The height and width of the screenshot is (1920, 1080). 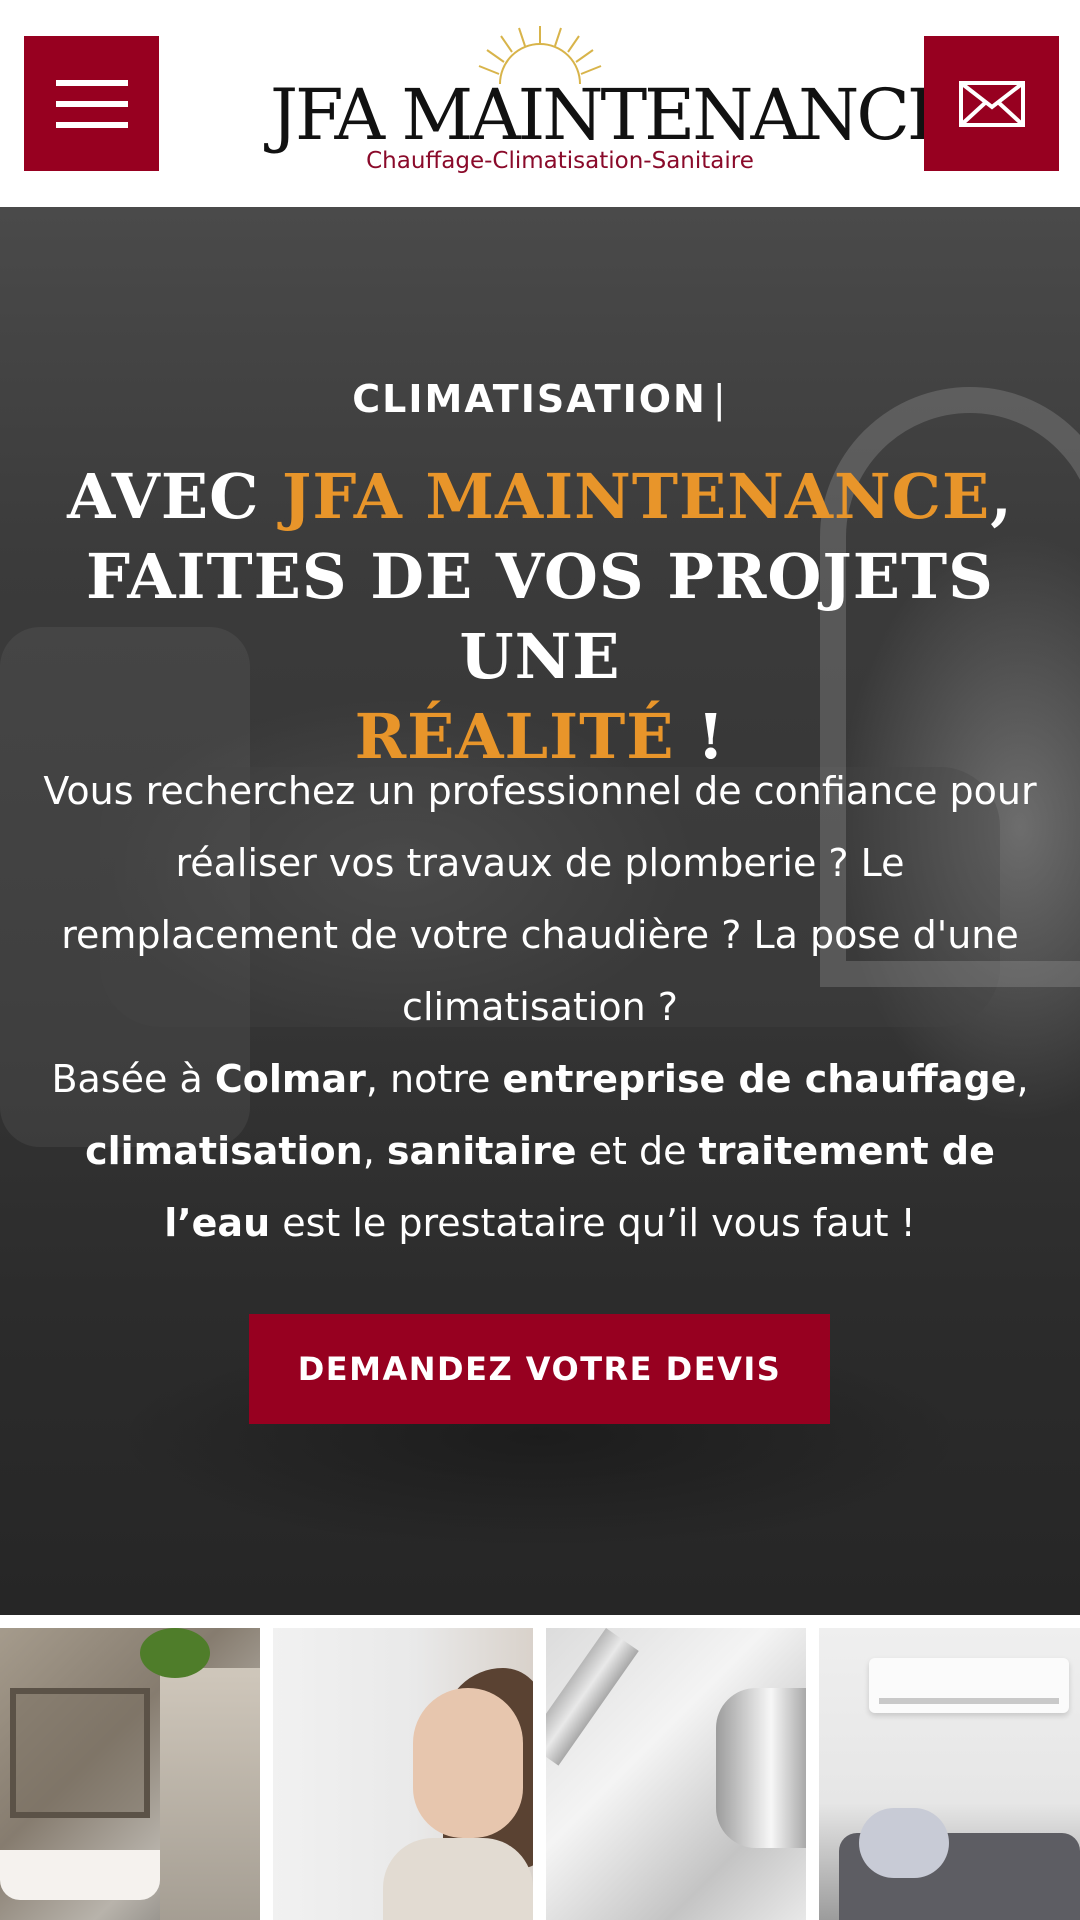 I want to click on intro-and: et de, so click(x=637, y=1151).